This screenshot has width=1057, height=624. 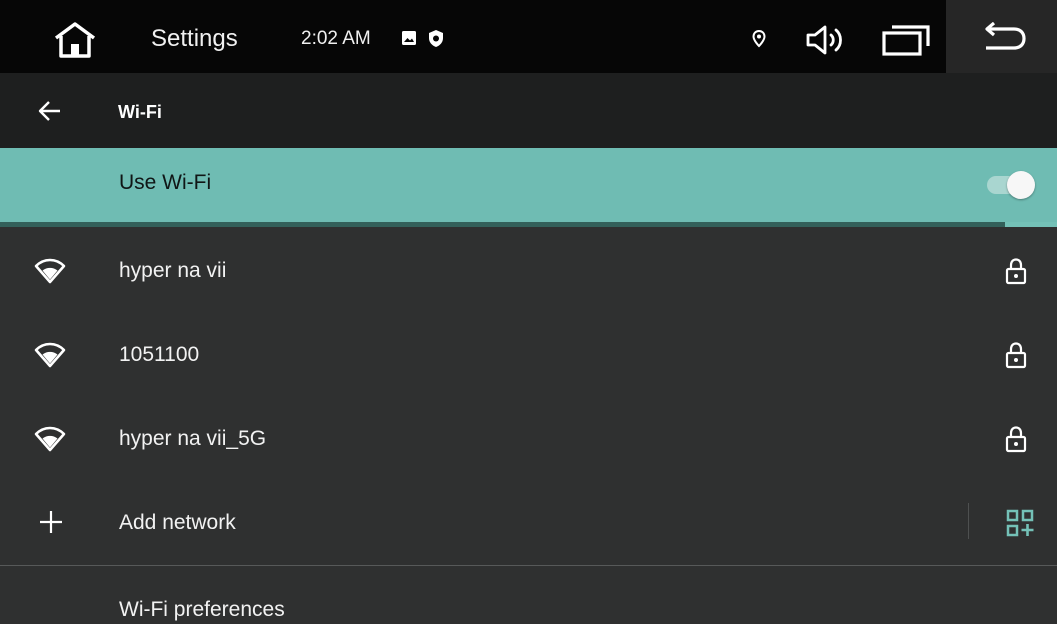 What do you see at coordinates (177, 522) in the screenshot?
I see `add-network-label: Add network` at bounding box center [177, 522].